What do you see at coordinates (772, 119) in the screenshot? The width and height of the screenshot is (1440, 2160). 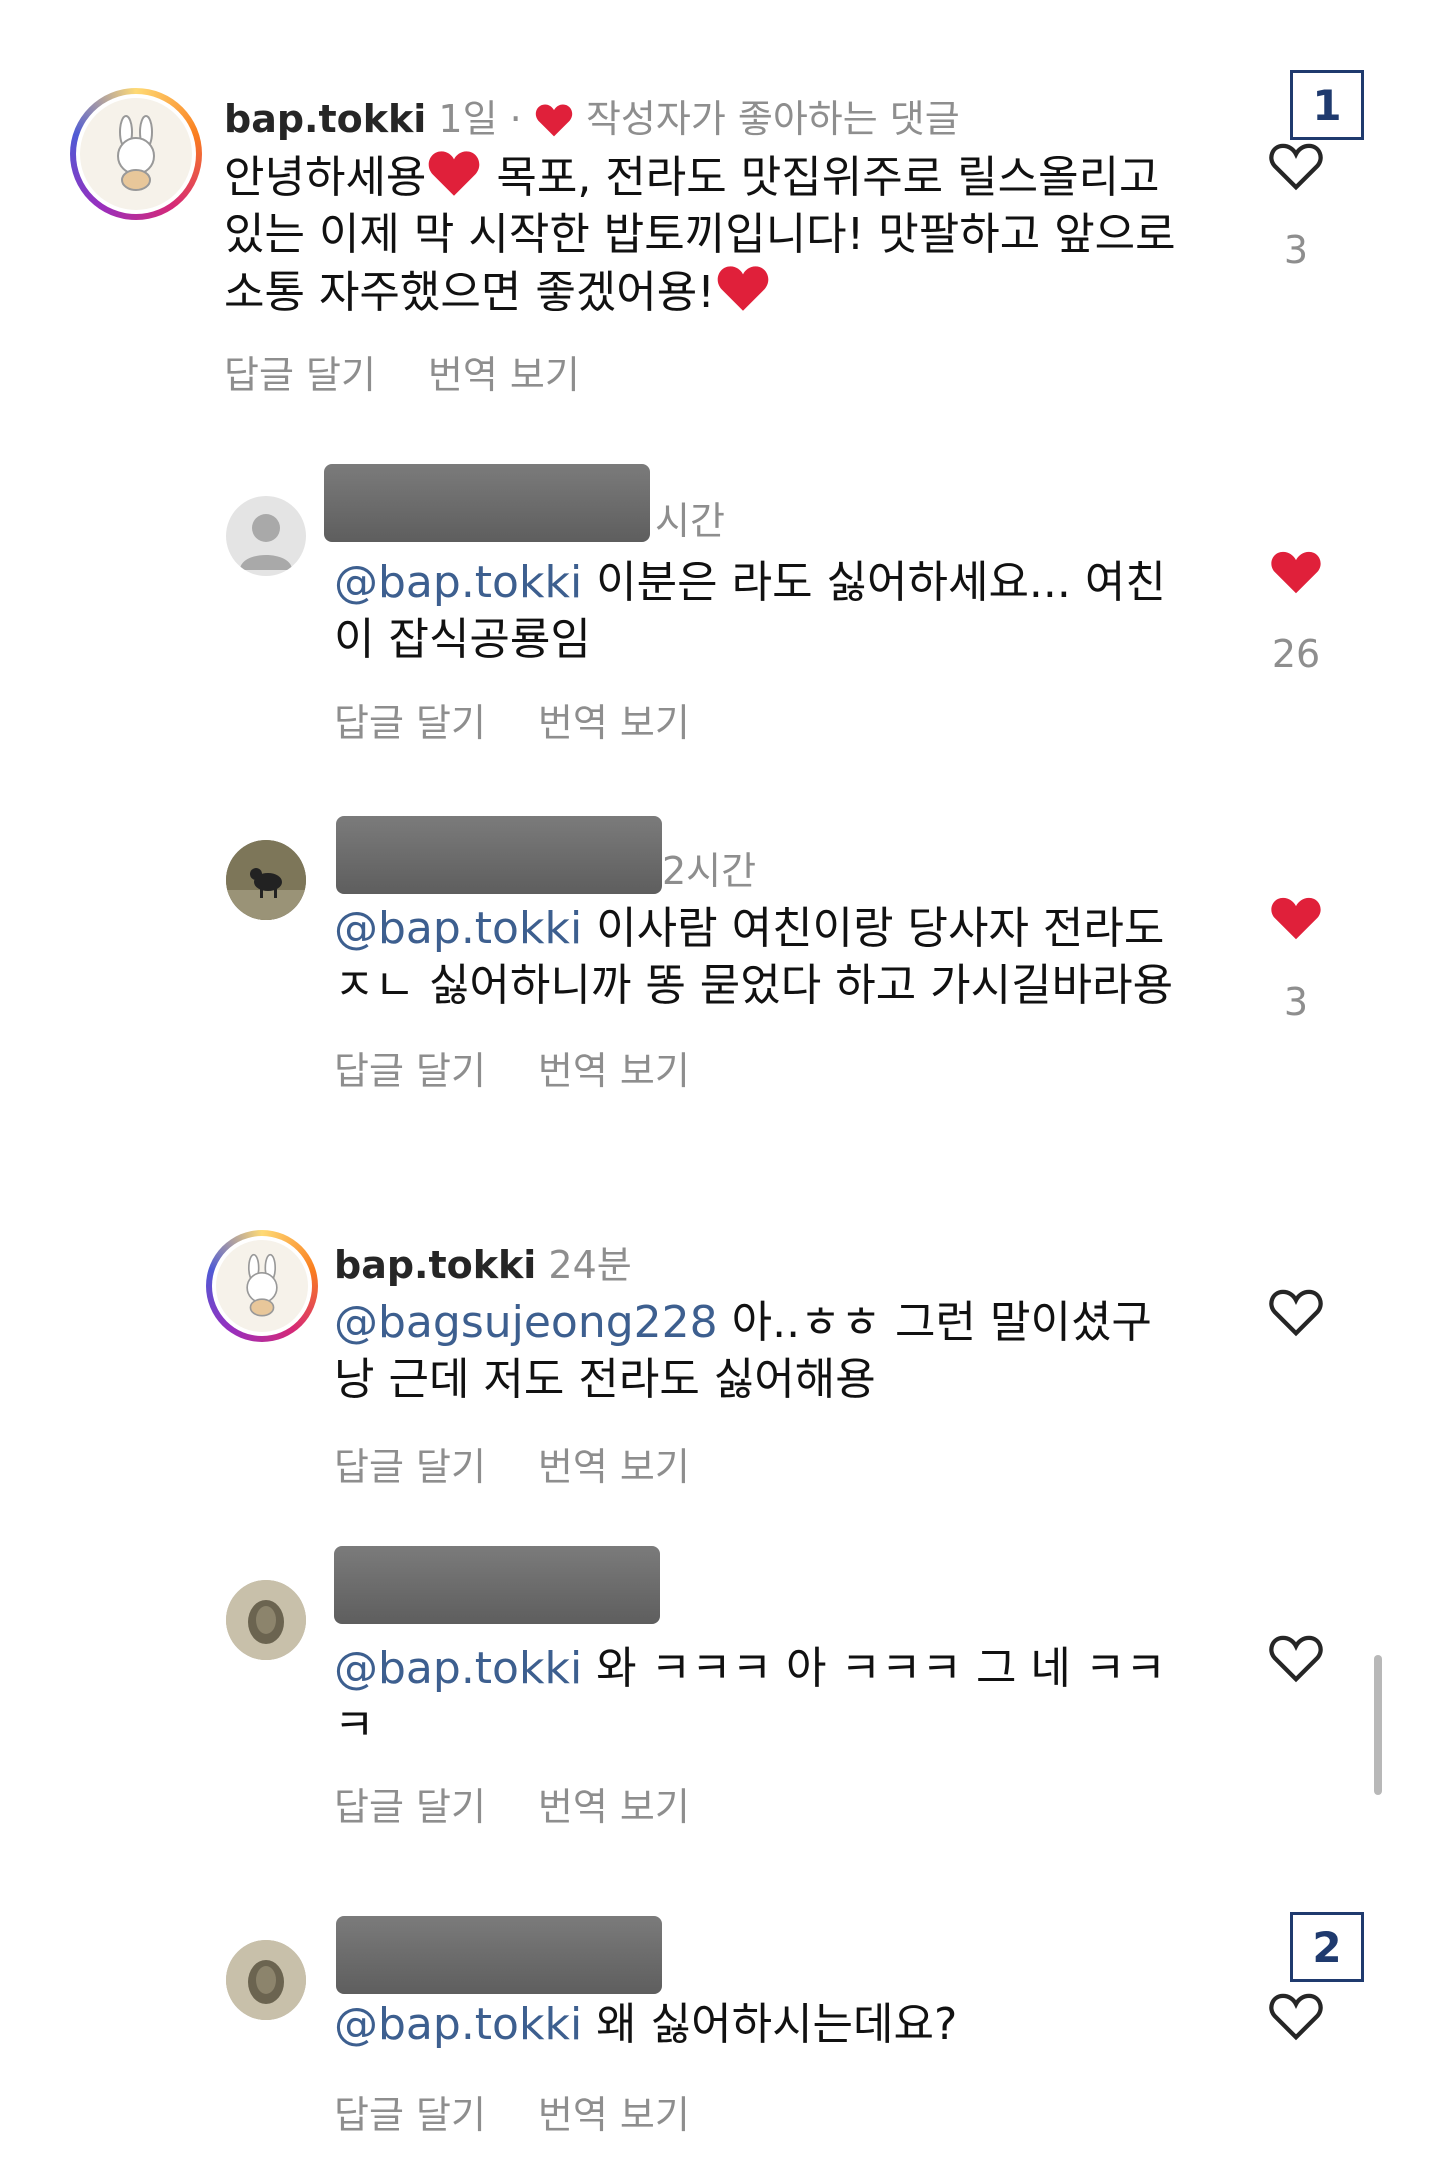 I see `creator-like-label: 작성자가 좋아하는 댓글` at bounding box center [772, 119].